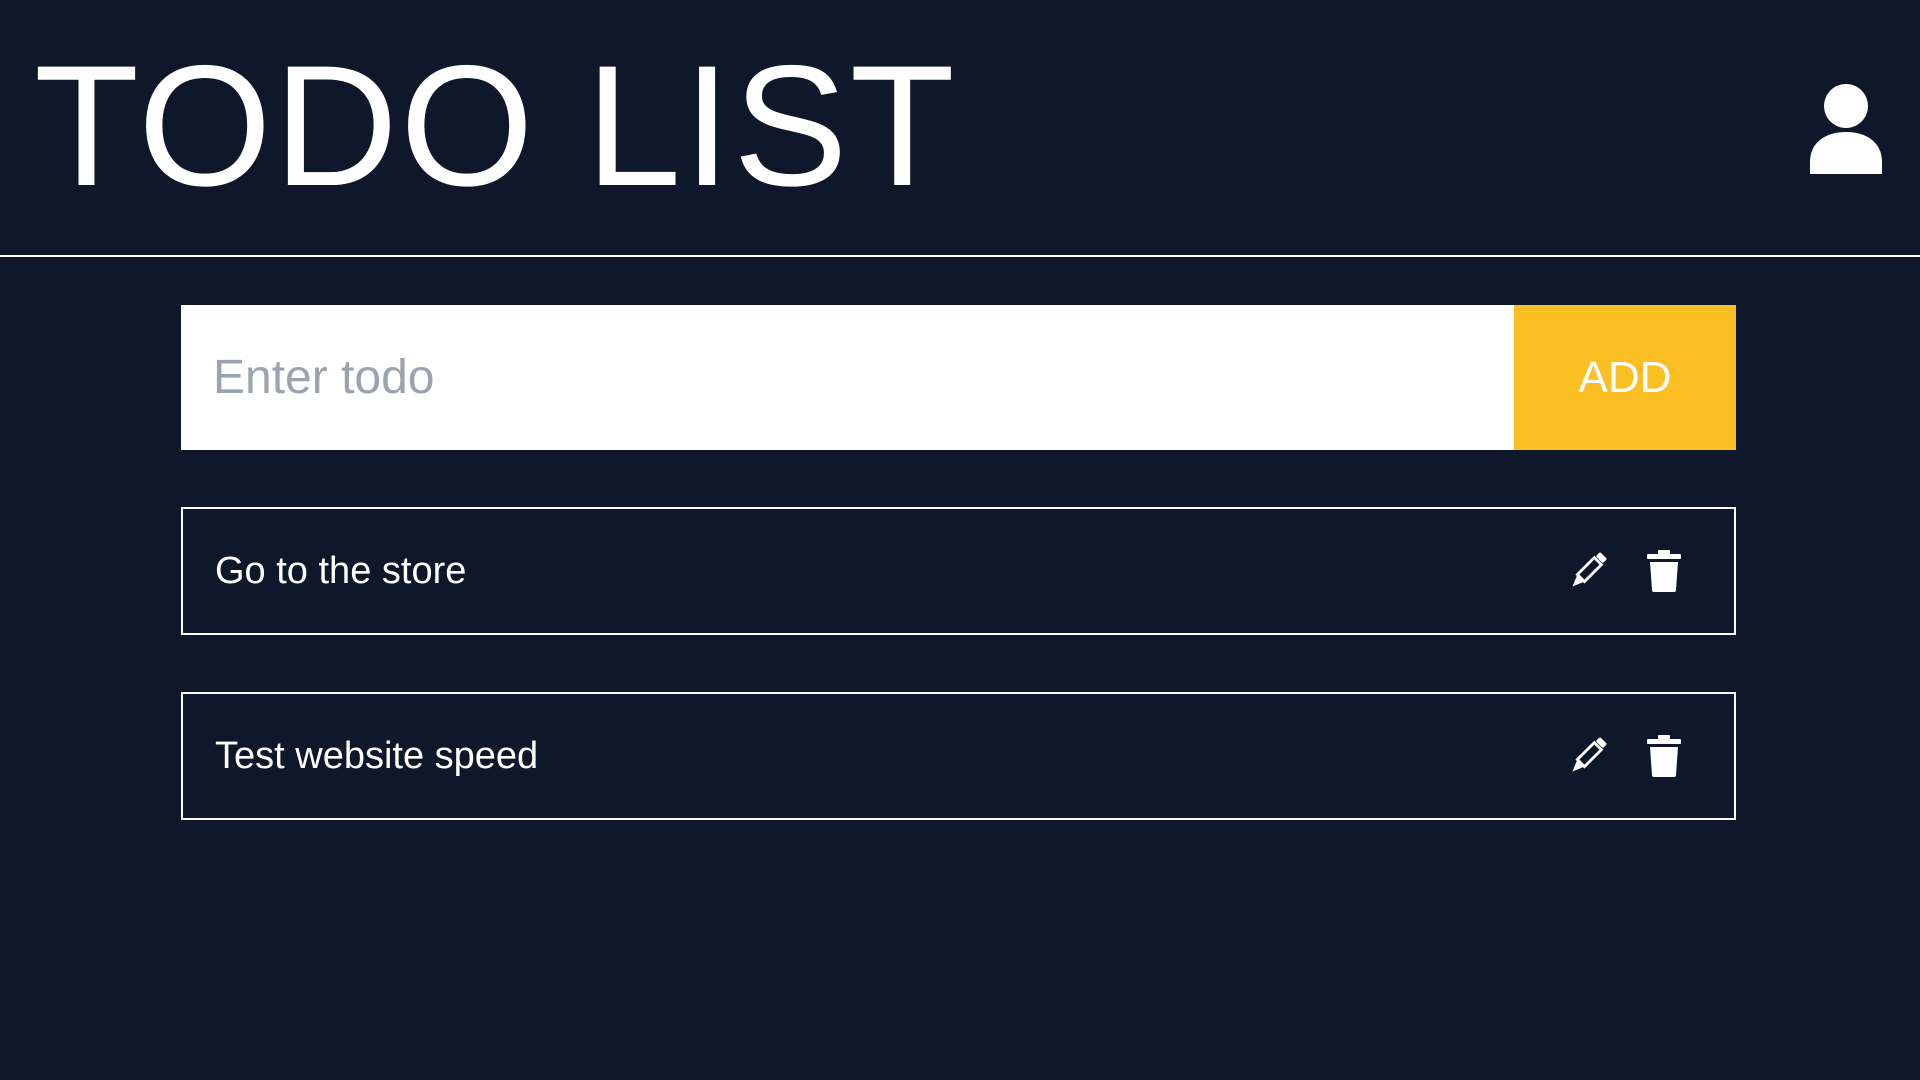  Describe the element at coordinates (958, 571) in the screenshot. I see `todo-item: Go to the store` at that location.